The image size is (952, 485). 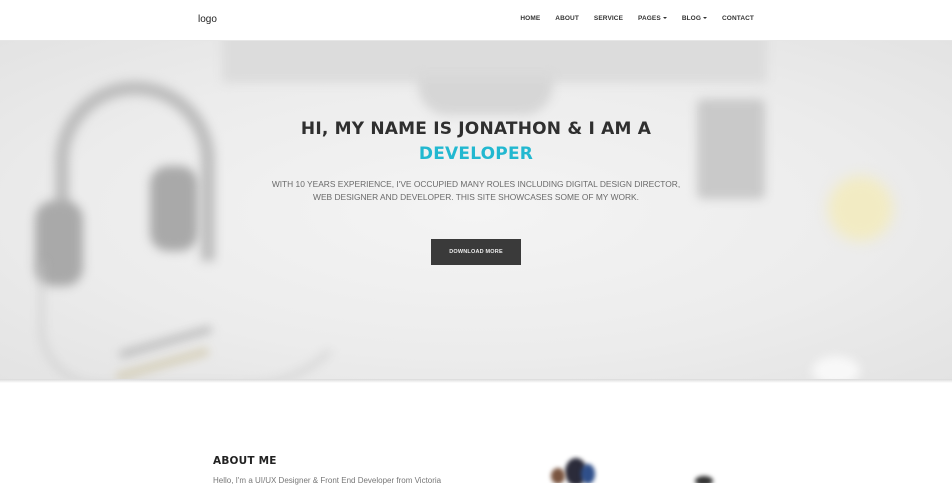 I want to click on nav-item-label: PAGES, so click(x=649, y=18).